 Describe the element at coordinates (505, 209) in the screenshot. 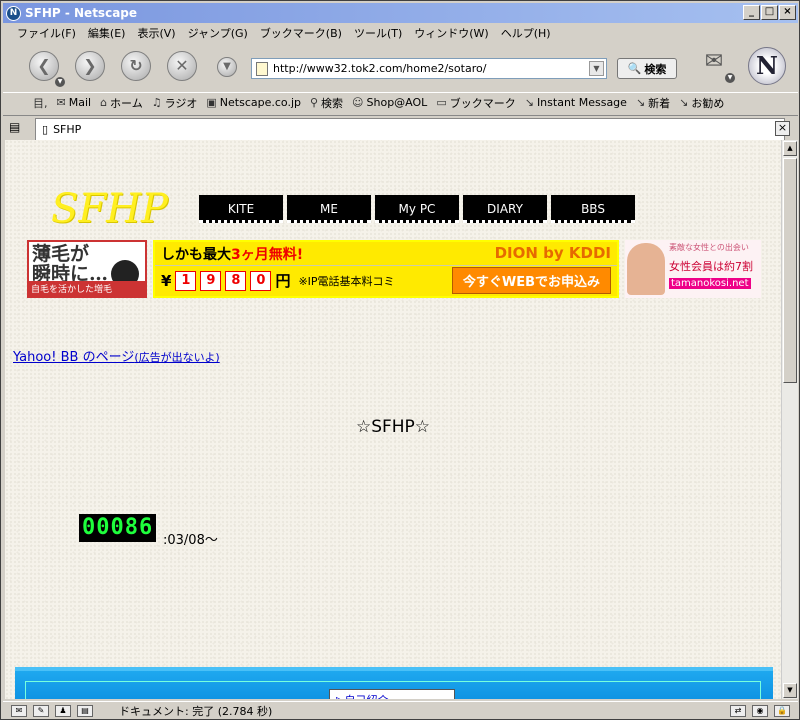

I see `nav-button-diary: DIARY` at that location.